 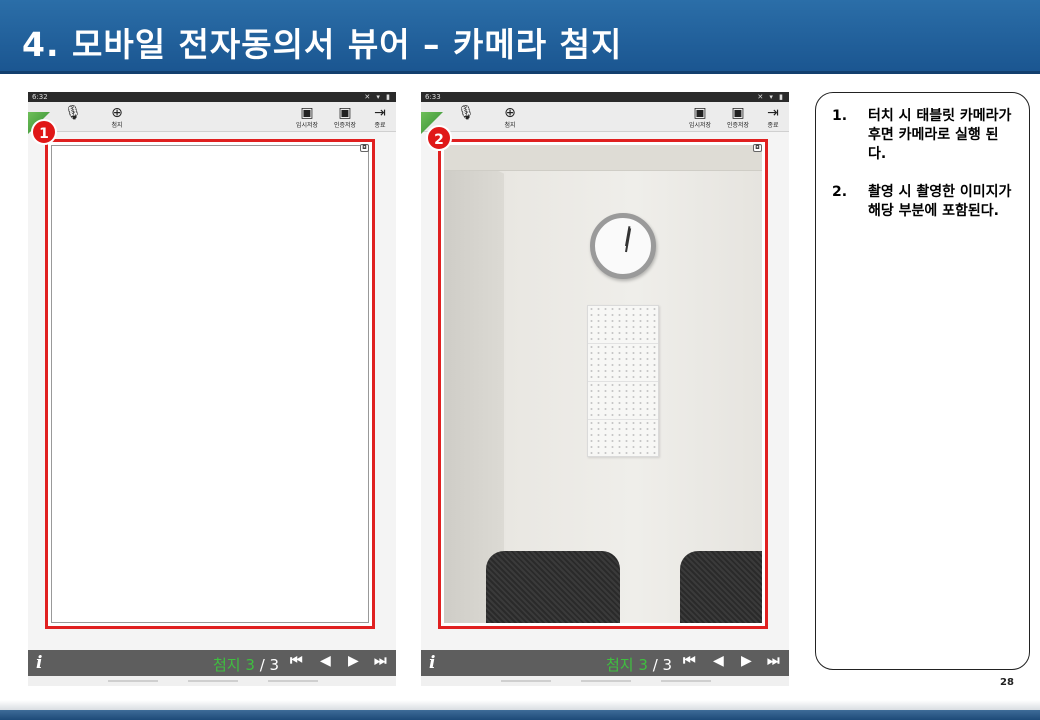 I want to click on step-badge-1: 1, so click(x=44, y=132).